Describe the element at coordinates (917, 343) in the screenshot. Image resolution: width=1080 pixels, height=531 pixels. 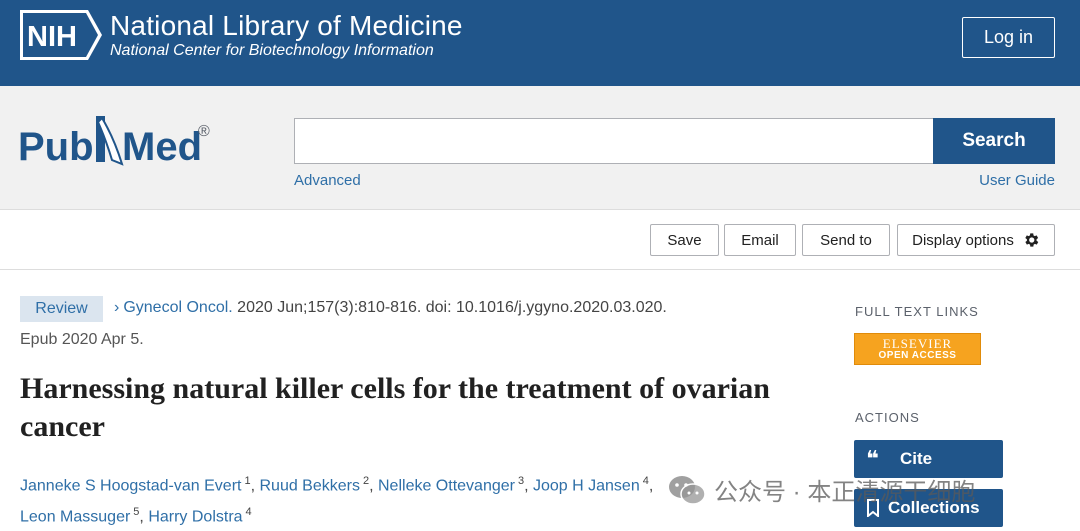
I see `publisher-name: ELSEVIER` at that location.